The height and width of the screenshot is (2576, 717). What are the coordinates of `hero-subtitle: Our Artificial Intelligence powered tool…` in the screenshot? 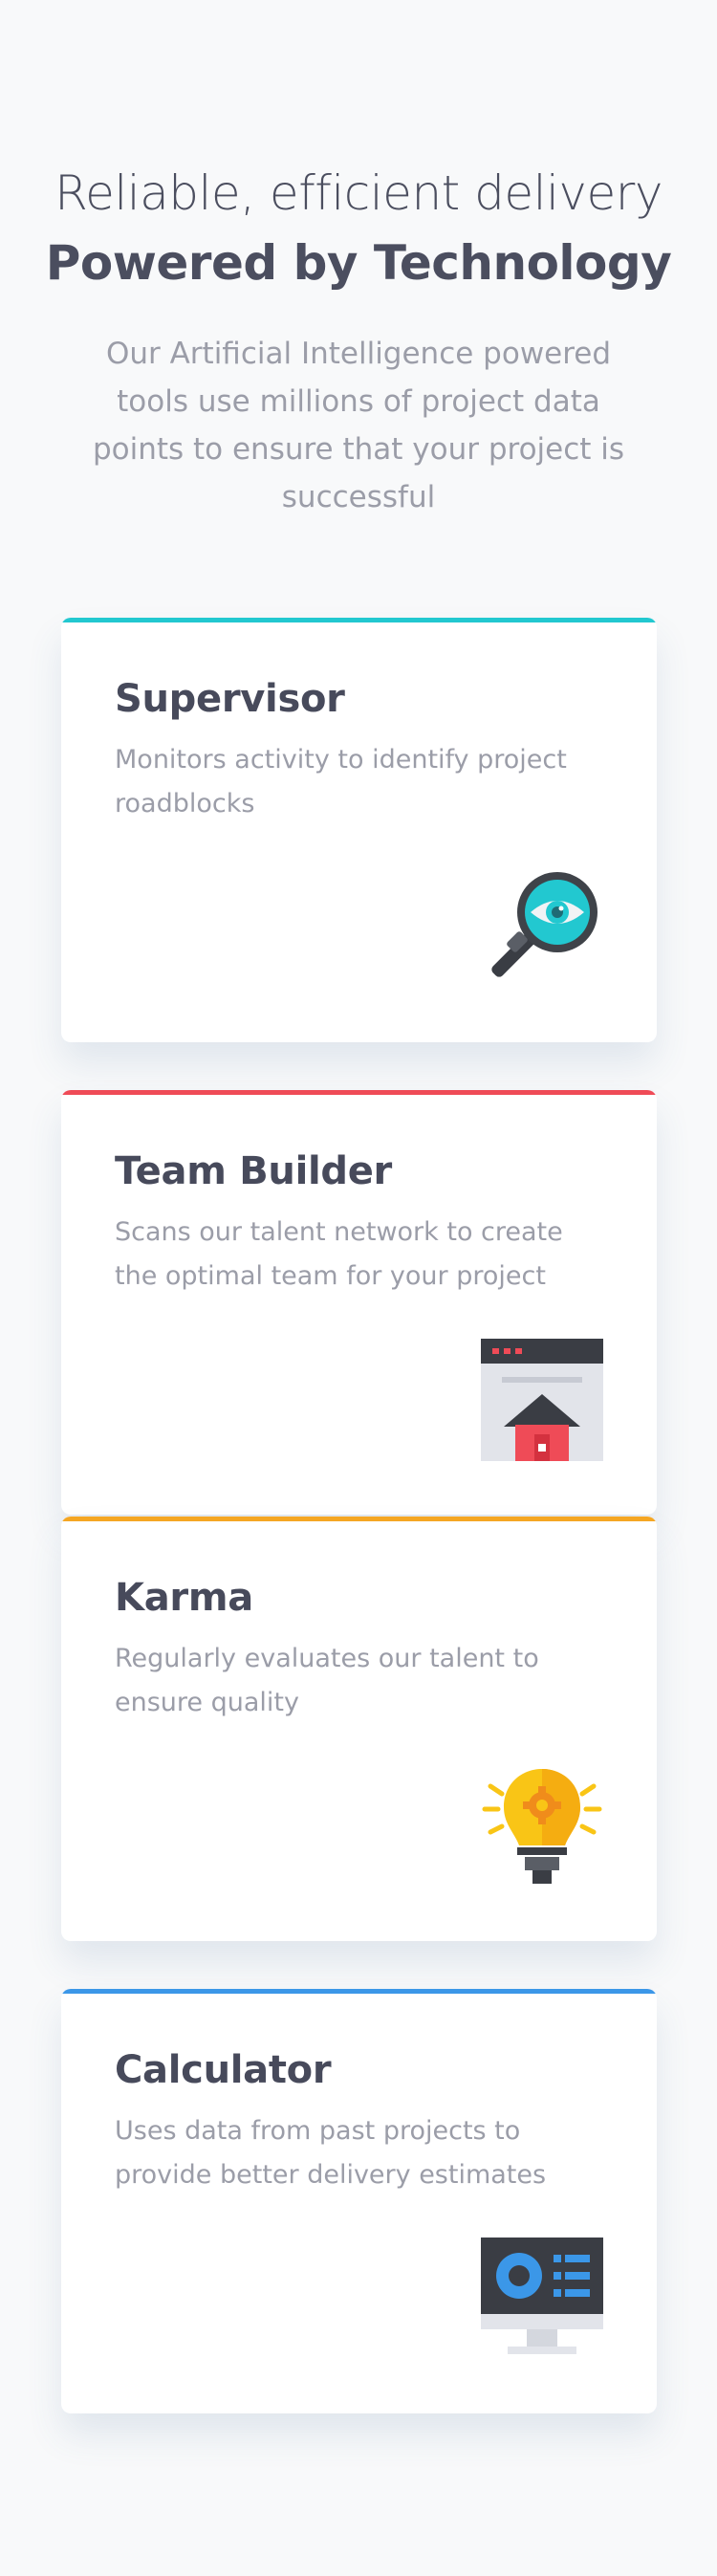 It's located at (358, 425).